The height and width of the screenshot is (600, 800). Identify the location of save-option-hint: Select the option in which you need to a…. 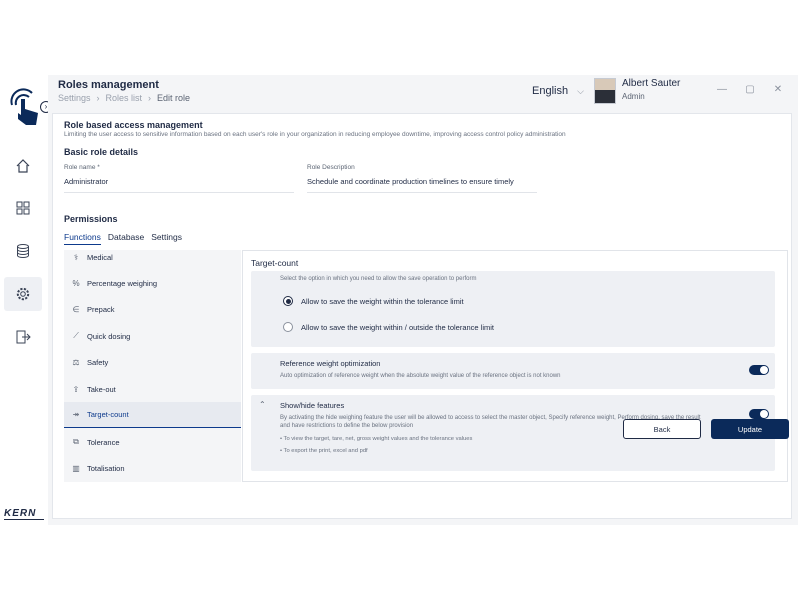
(378, 279).